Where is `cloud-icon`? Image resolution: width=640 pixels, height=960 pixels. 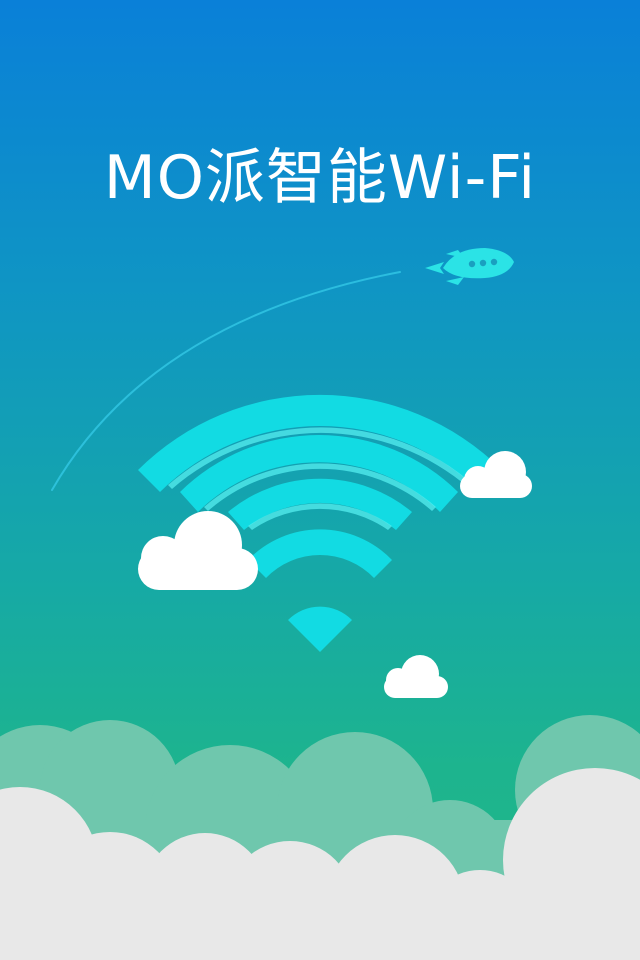 cloud-icon is located at coordinates (416, 676).